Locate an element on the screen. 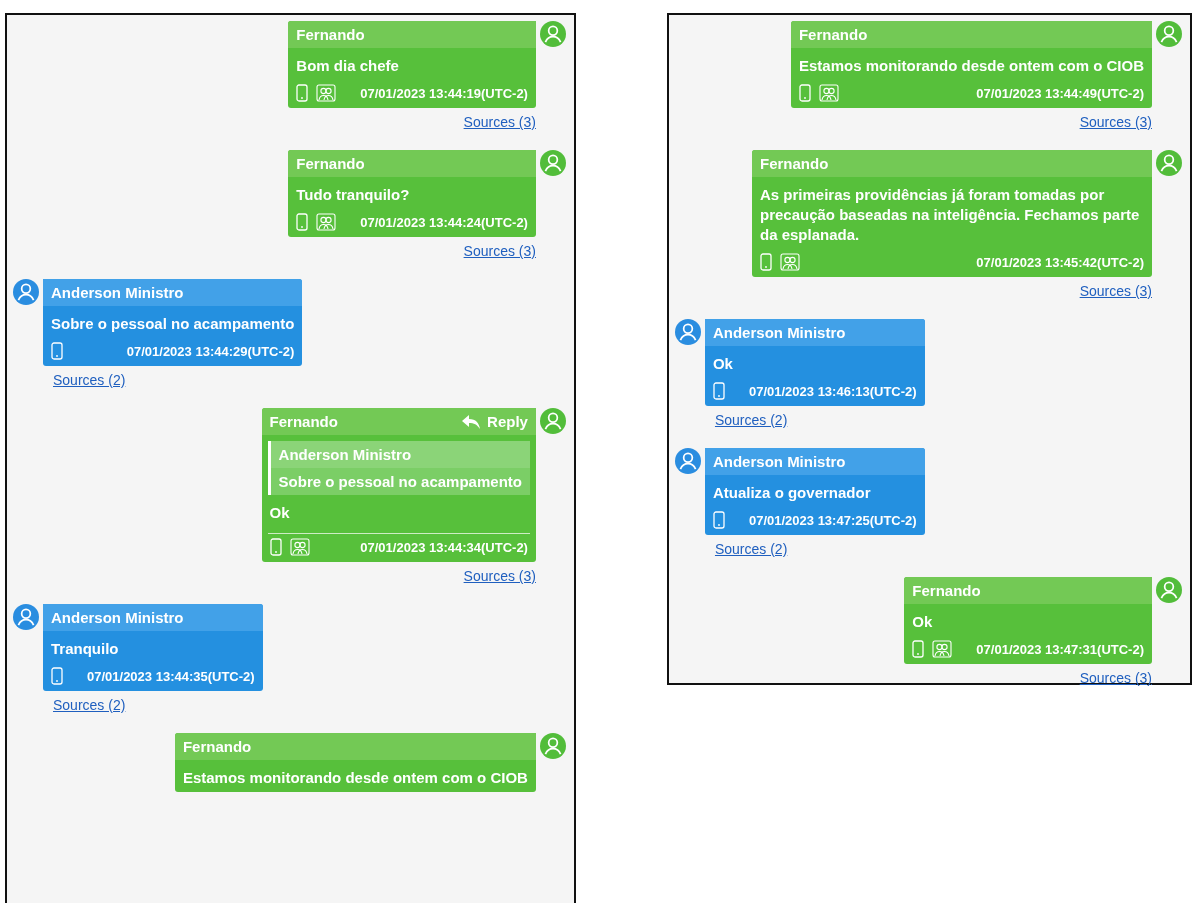 The height and width of the screenshot is (903, 1192). message-timestamp: 07/01/2023 13:47:25(UTC-2) is located at coordinates (832, 520).